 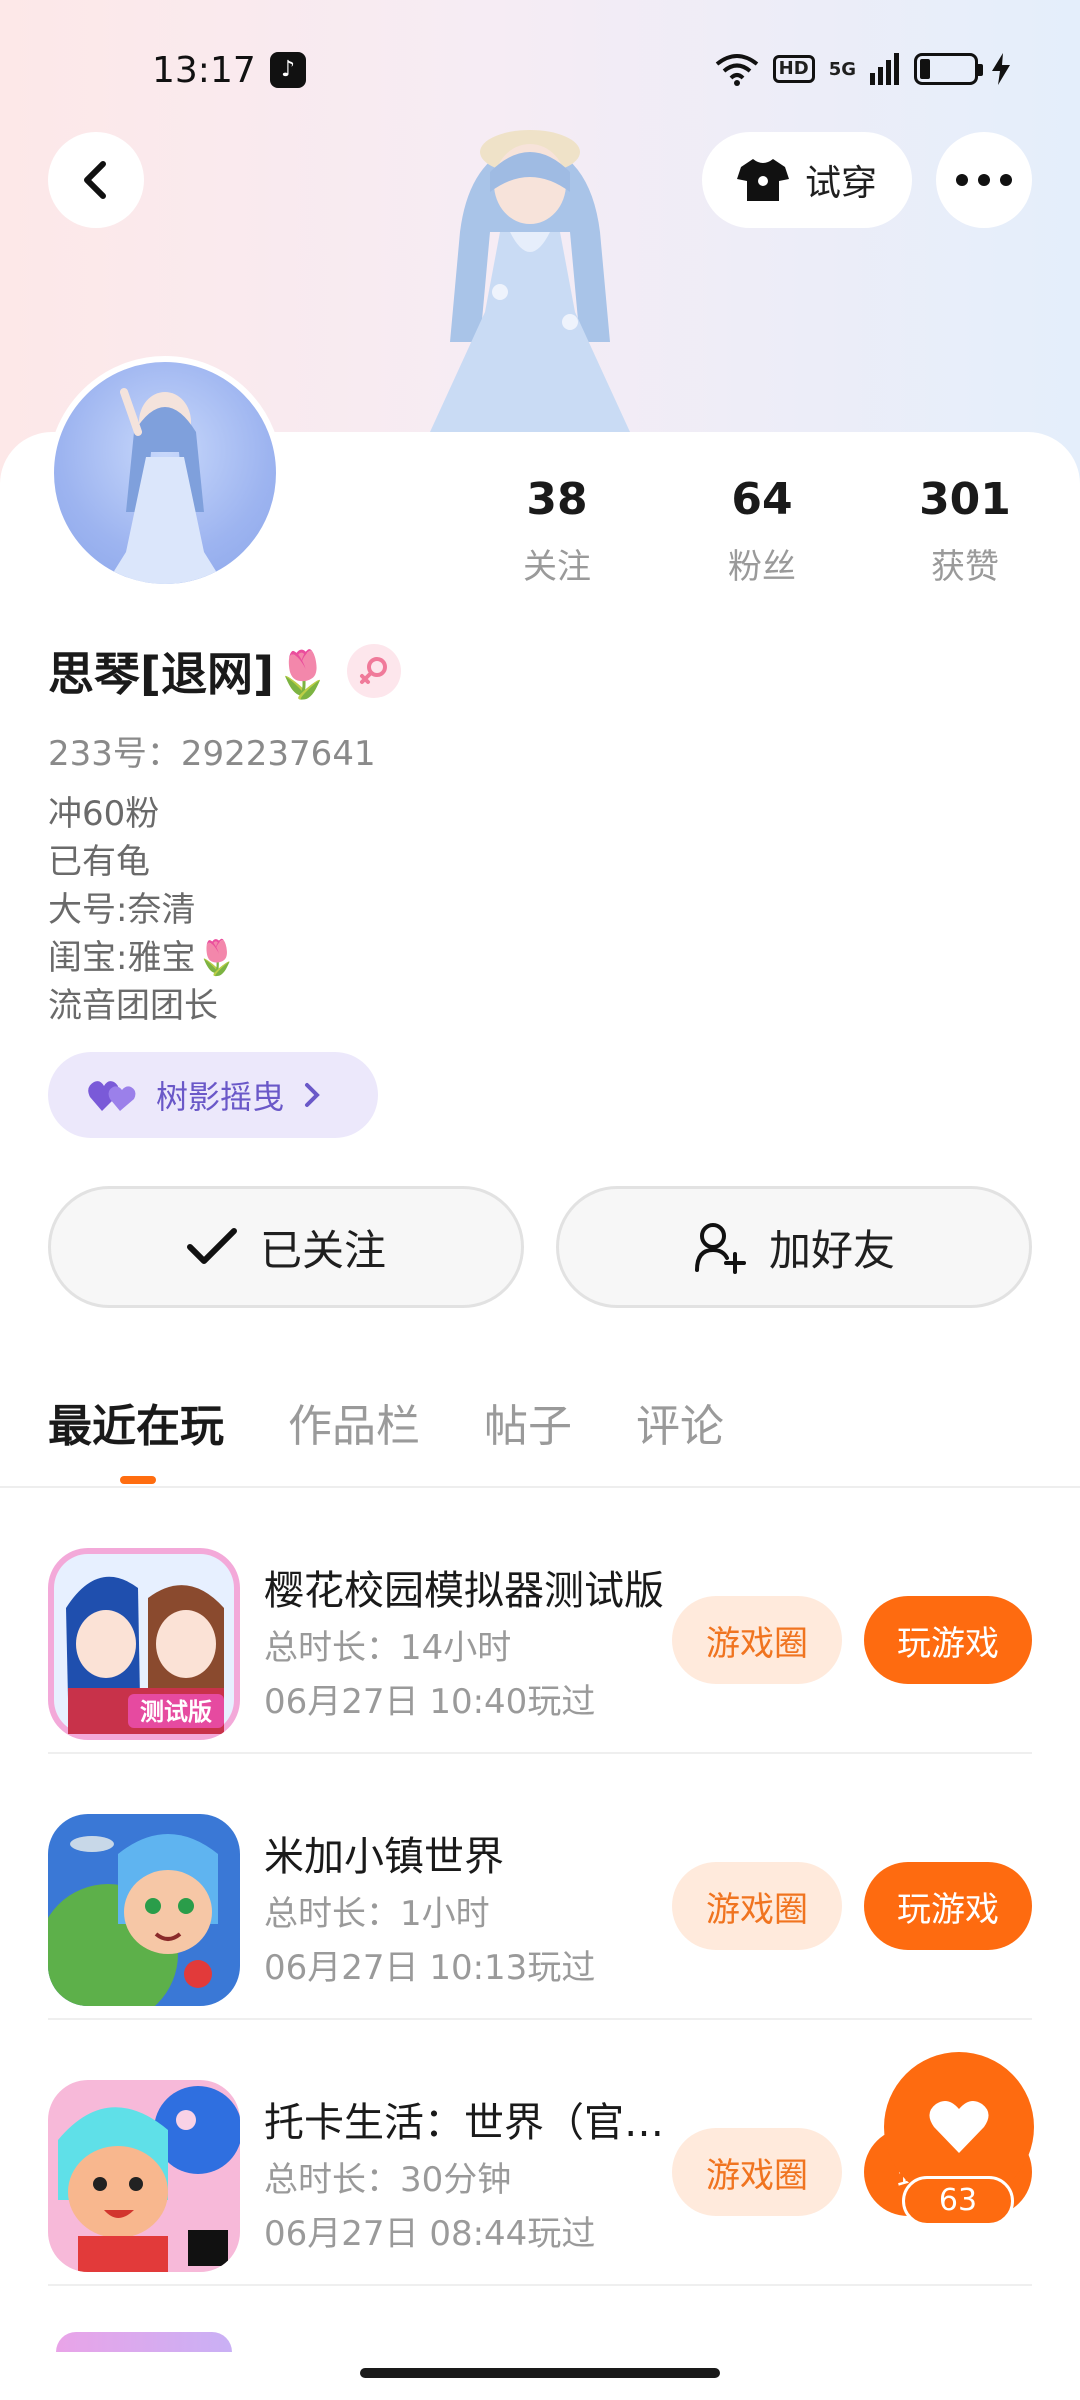 I want to click on add-friend-button: 加好友, so click(x=794, y=1247).